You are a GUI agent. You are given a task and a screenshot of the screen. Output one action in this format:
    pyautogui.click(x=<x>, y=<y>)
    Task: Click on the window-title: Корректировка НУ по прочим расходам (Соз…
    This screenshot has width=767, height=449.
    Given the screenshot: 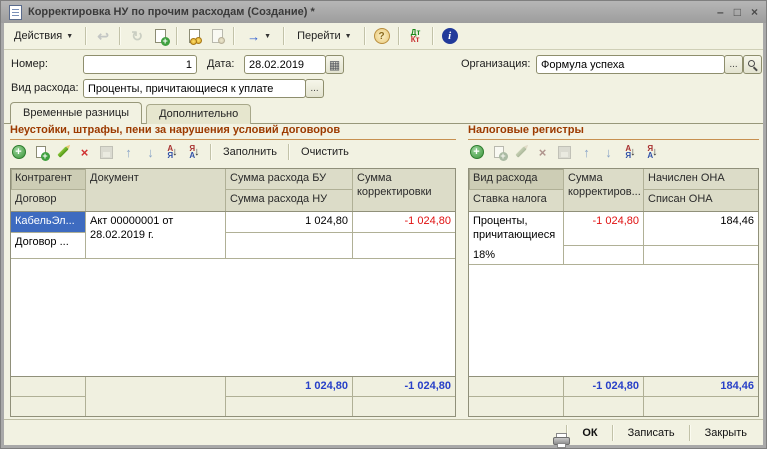 What is the action you would take?
    pyautogui.click(x=171, y=12)
    